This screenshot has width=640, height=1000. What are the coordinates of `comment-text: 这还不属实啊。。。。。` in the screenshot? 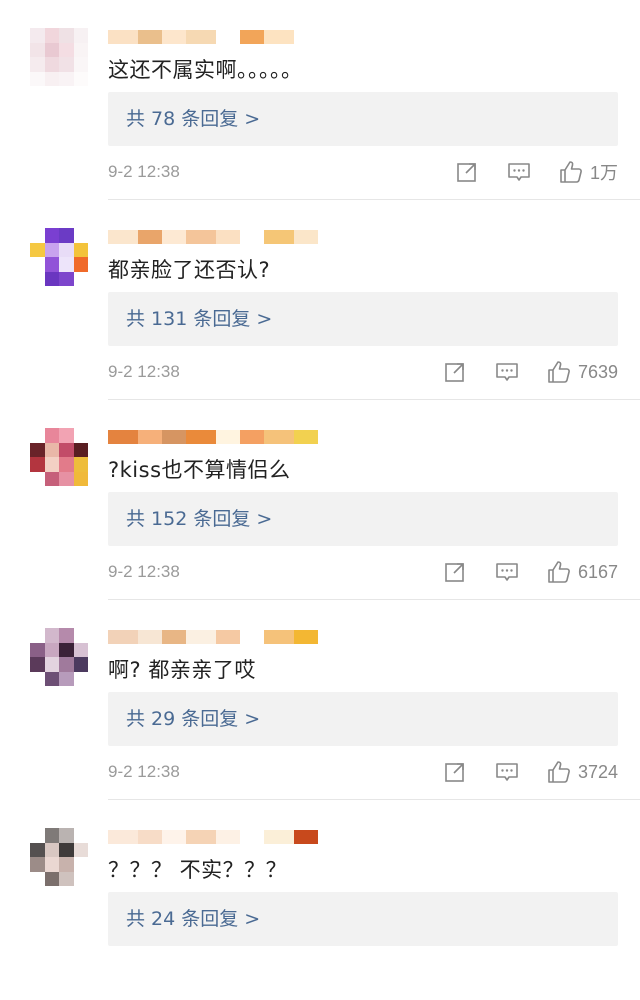 It's located at (205, 70).